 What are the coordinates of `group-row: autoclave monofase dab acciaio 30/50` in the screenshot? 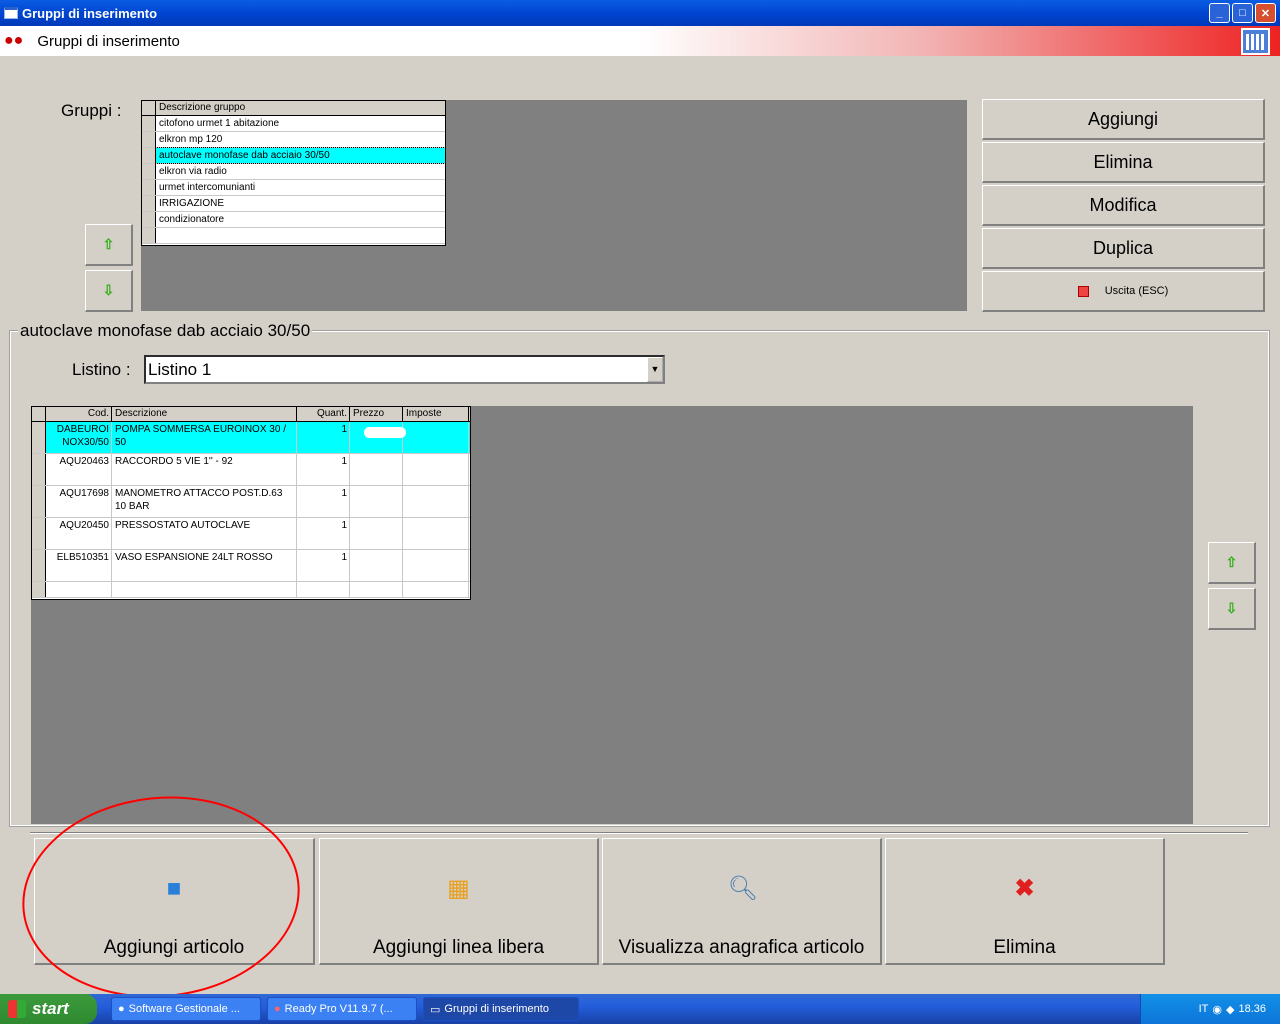 It's located at (293, 155).